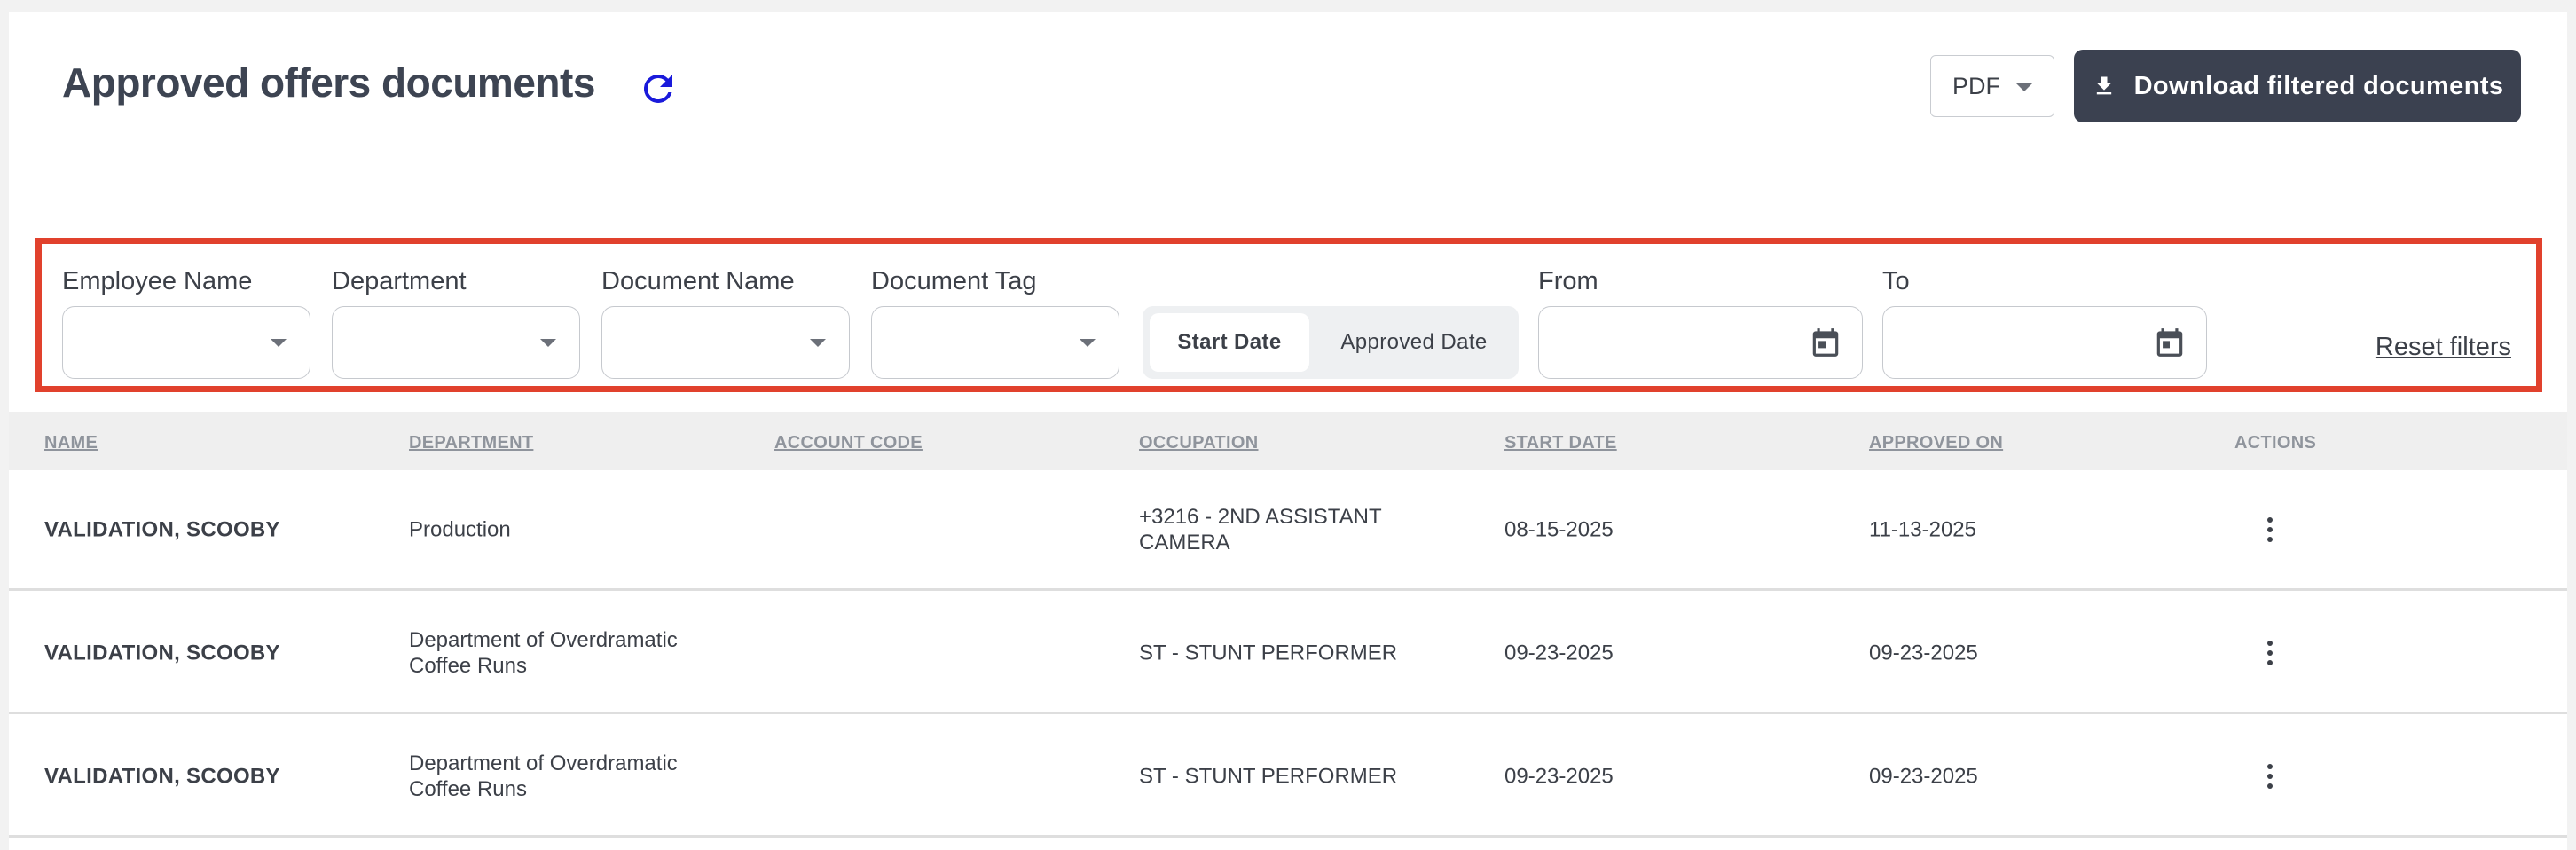 Image resolution: width=2576 pixels, height=850 pixels. What do you see at coordinates (2318, 85) in the screenshot?
I see `download-button-label: Download filtered documents` at bounding box center [2318, 85].